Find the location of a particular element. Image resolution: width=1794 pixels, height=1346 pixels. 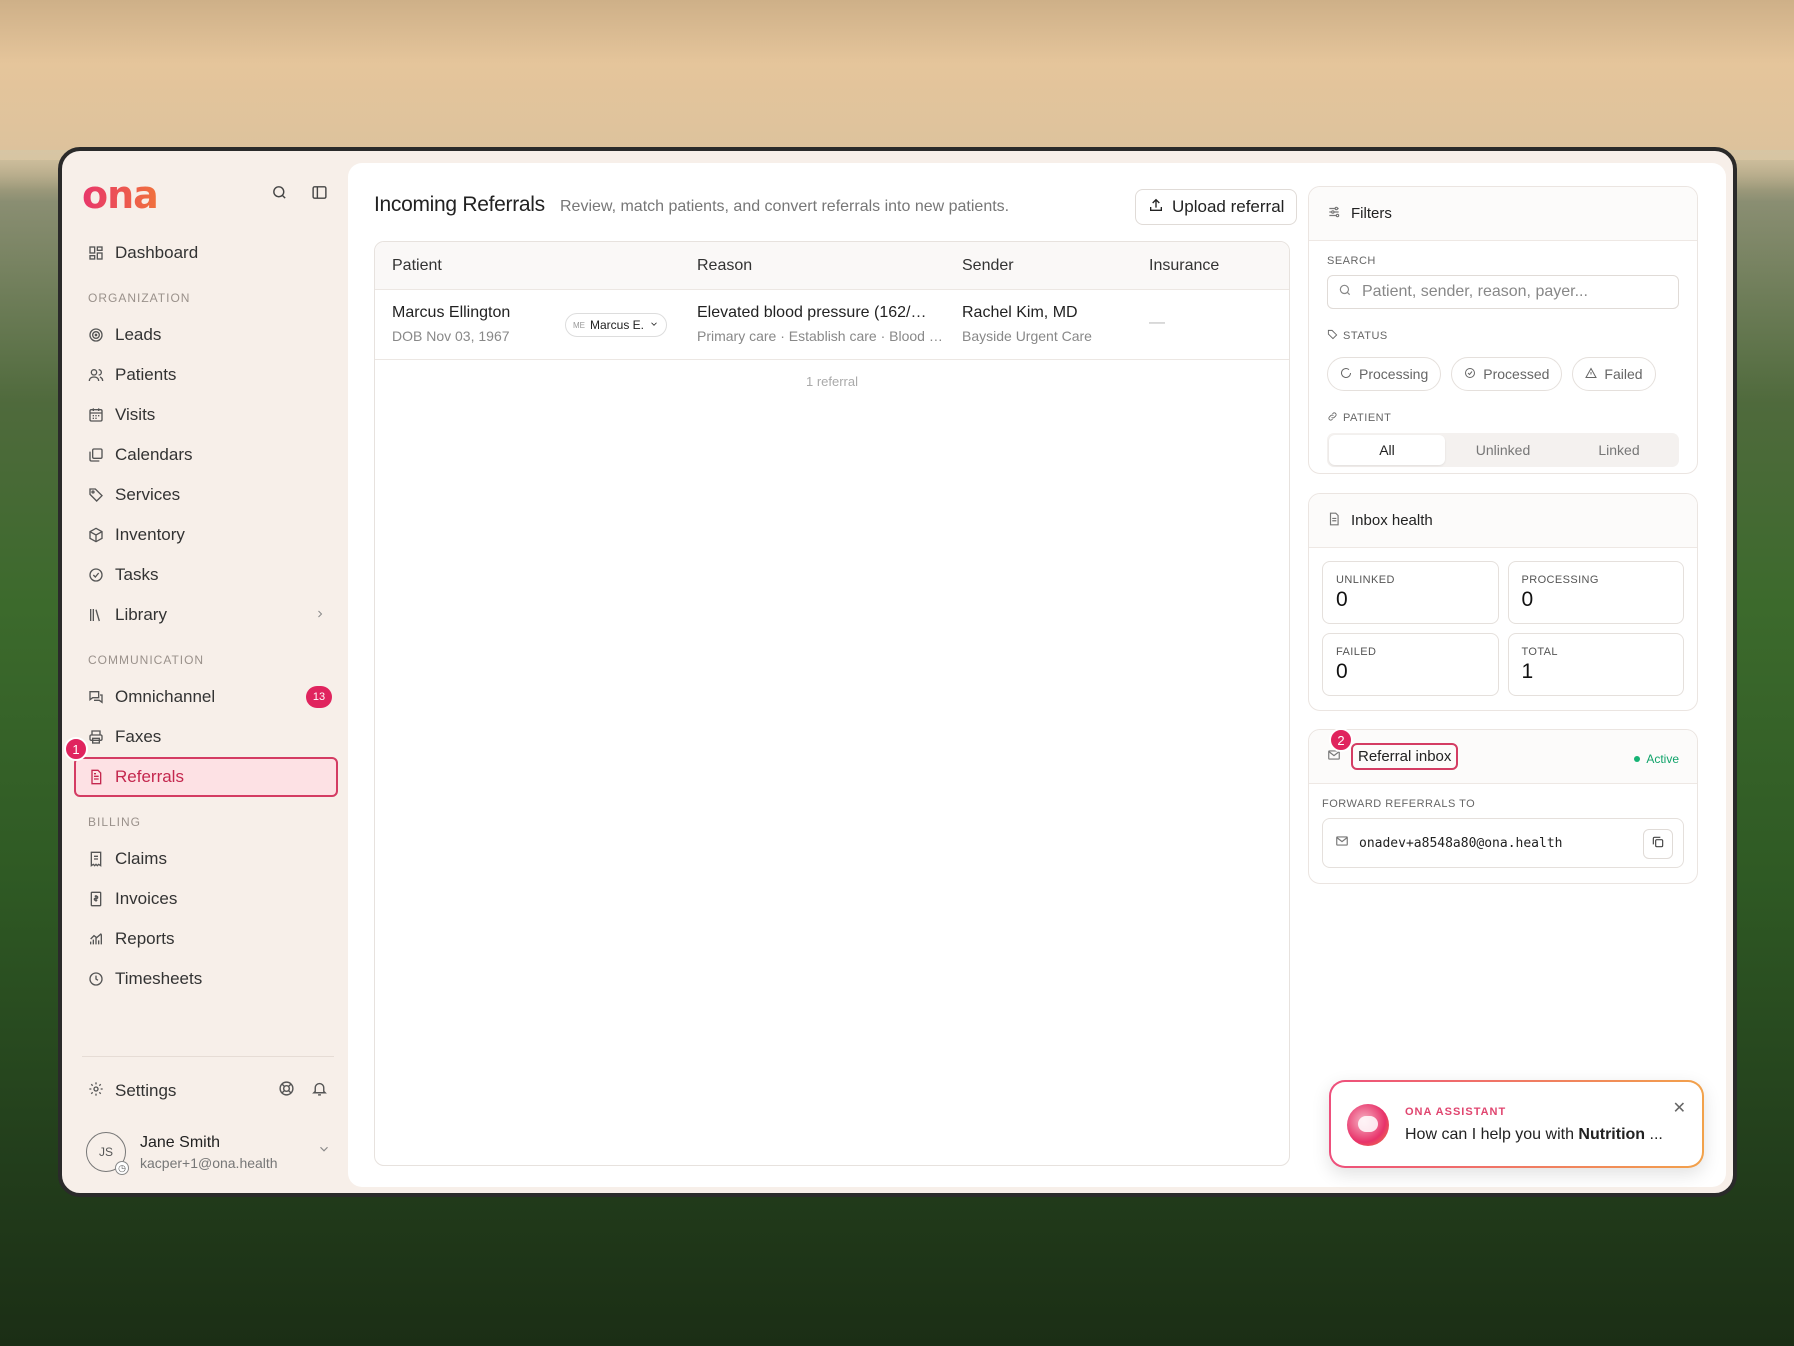

chip-label: Processed is located at coordinates (1516, 374).